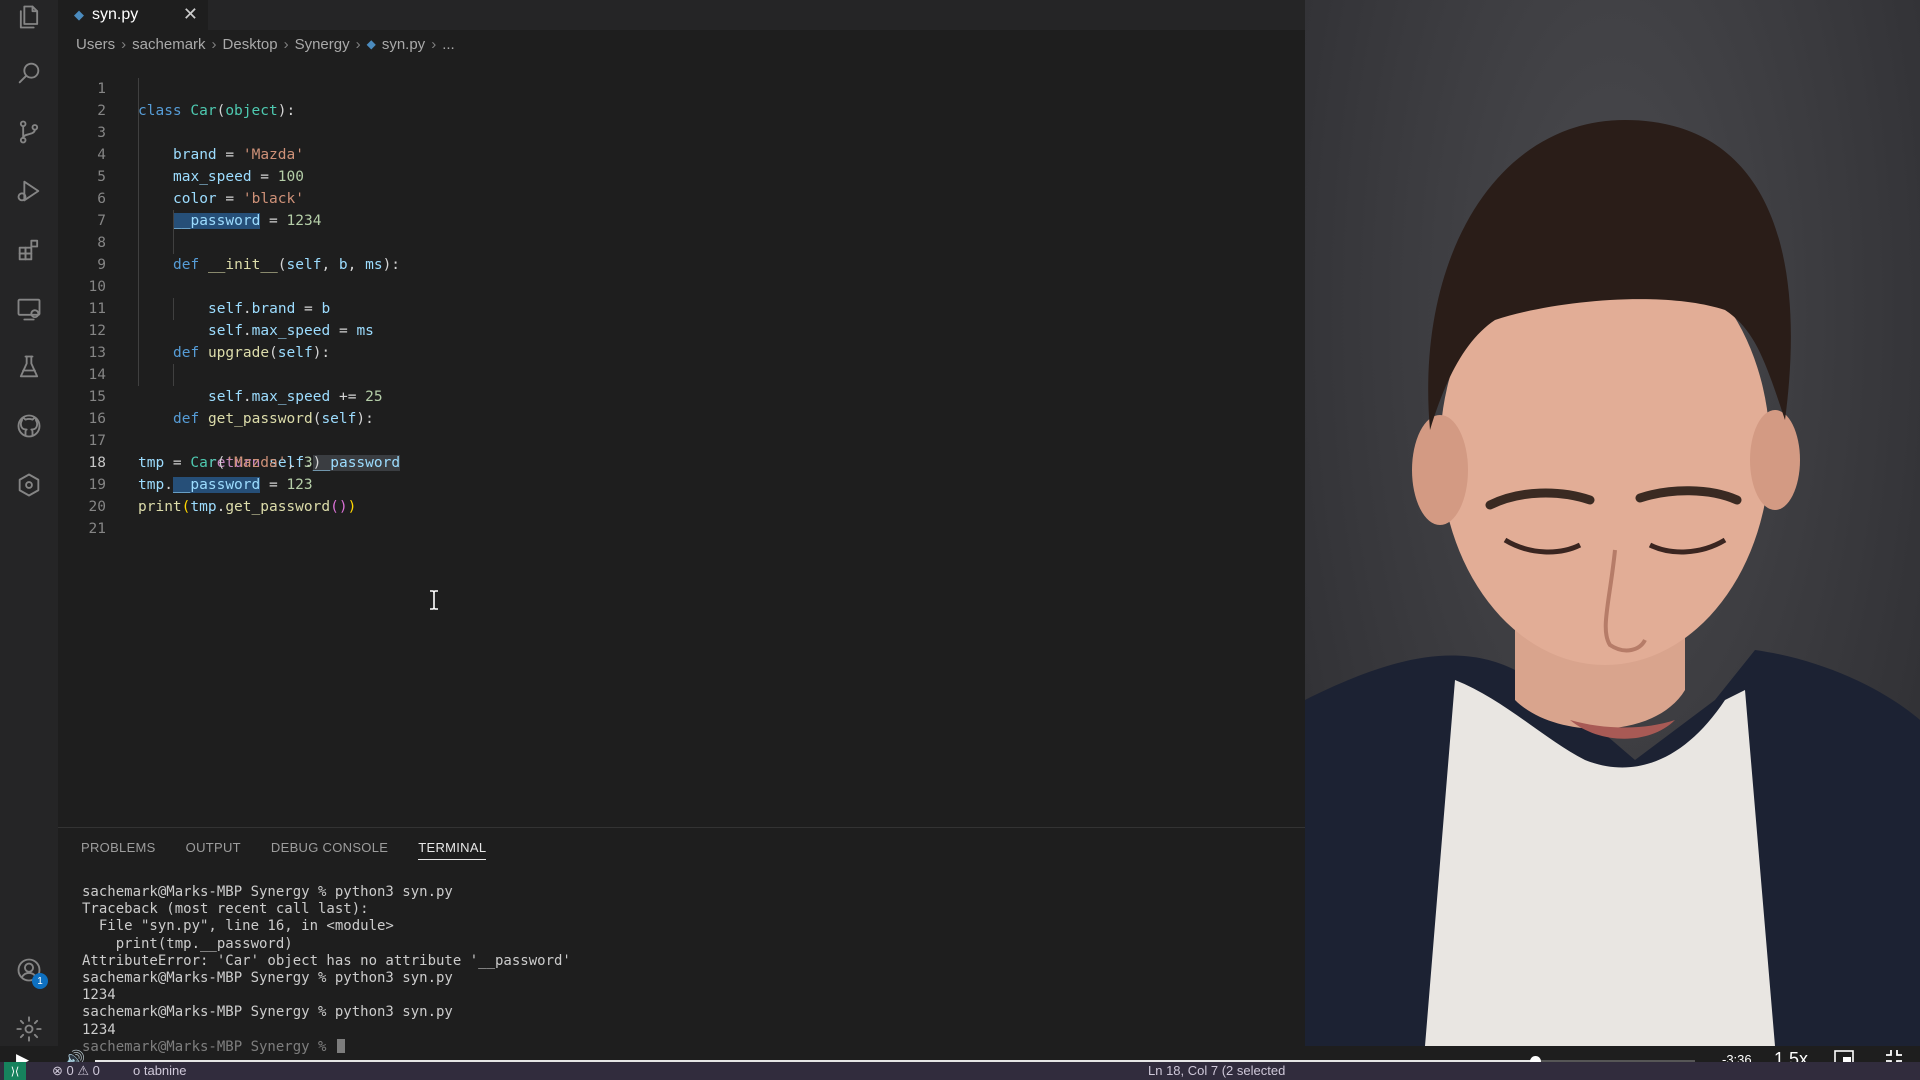 The width and height of the screenshot is (1920, 1080). I want to click on code-line: 10, so click(681, 274).